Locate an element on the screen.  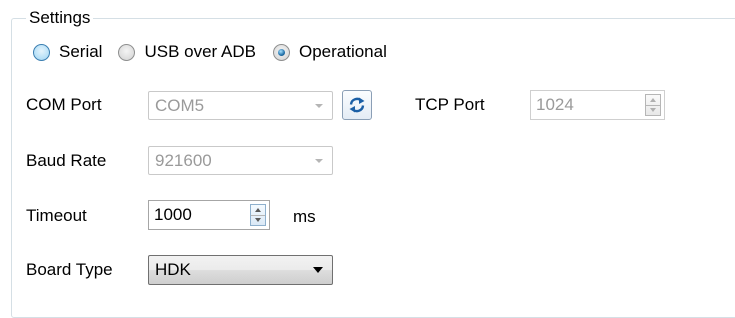
board-type-label: Board Type is located at coordinates (69, 269).